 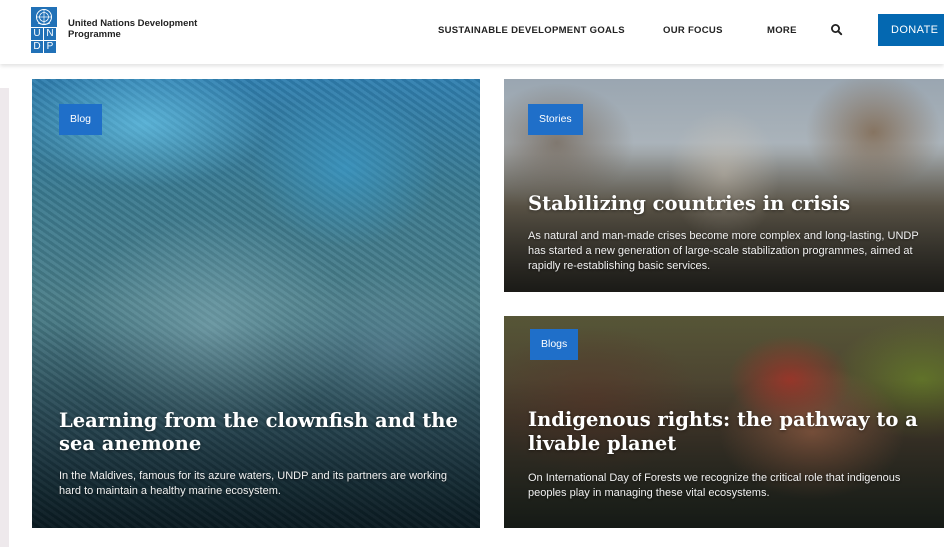 I want to click on logo-letter: N, so click(x=50, y=34).